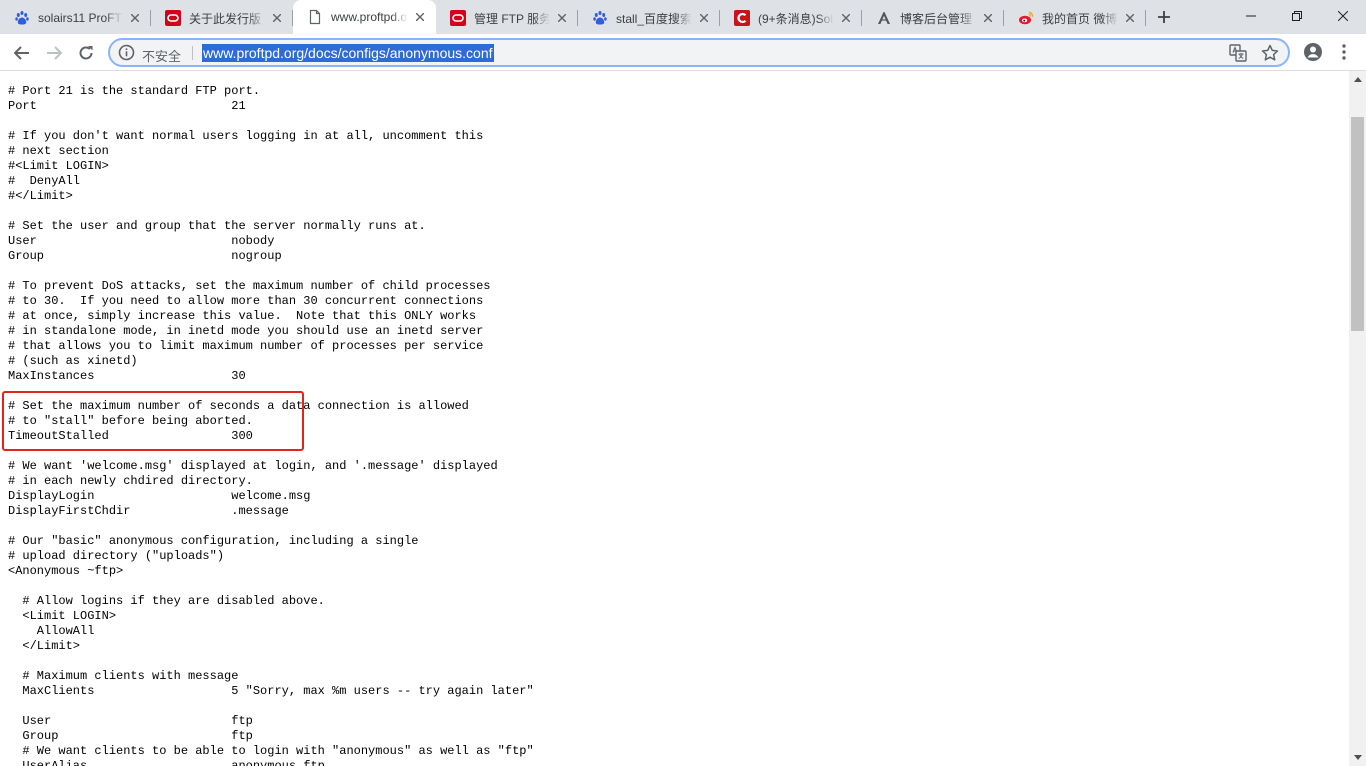  What do you see at coordinates (458, 18) in the screenshot?
I see `oracle-icon` at bounding box center [458, 18].